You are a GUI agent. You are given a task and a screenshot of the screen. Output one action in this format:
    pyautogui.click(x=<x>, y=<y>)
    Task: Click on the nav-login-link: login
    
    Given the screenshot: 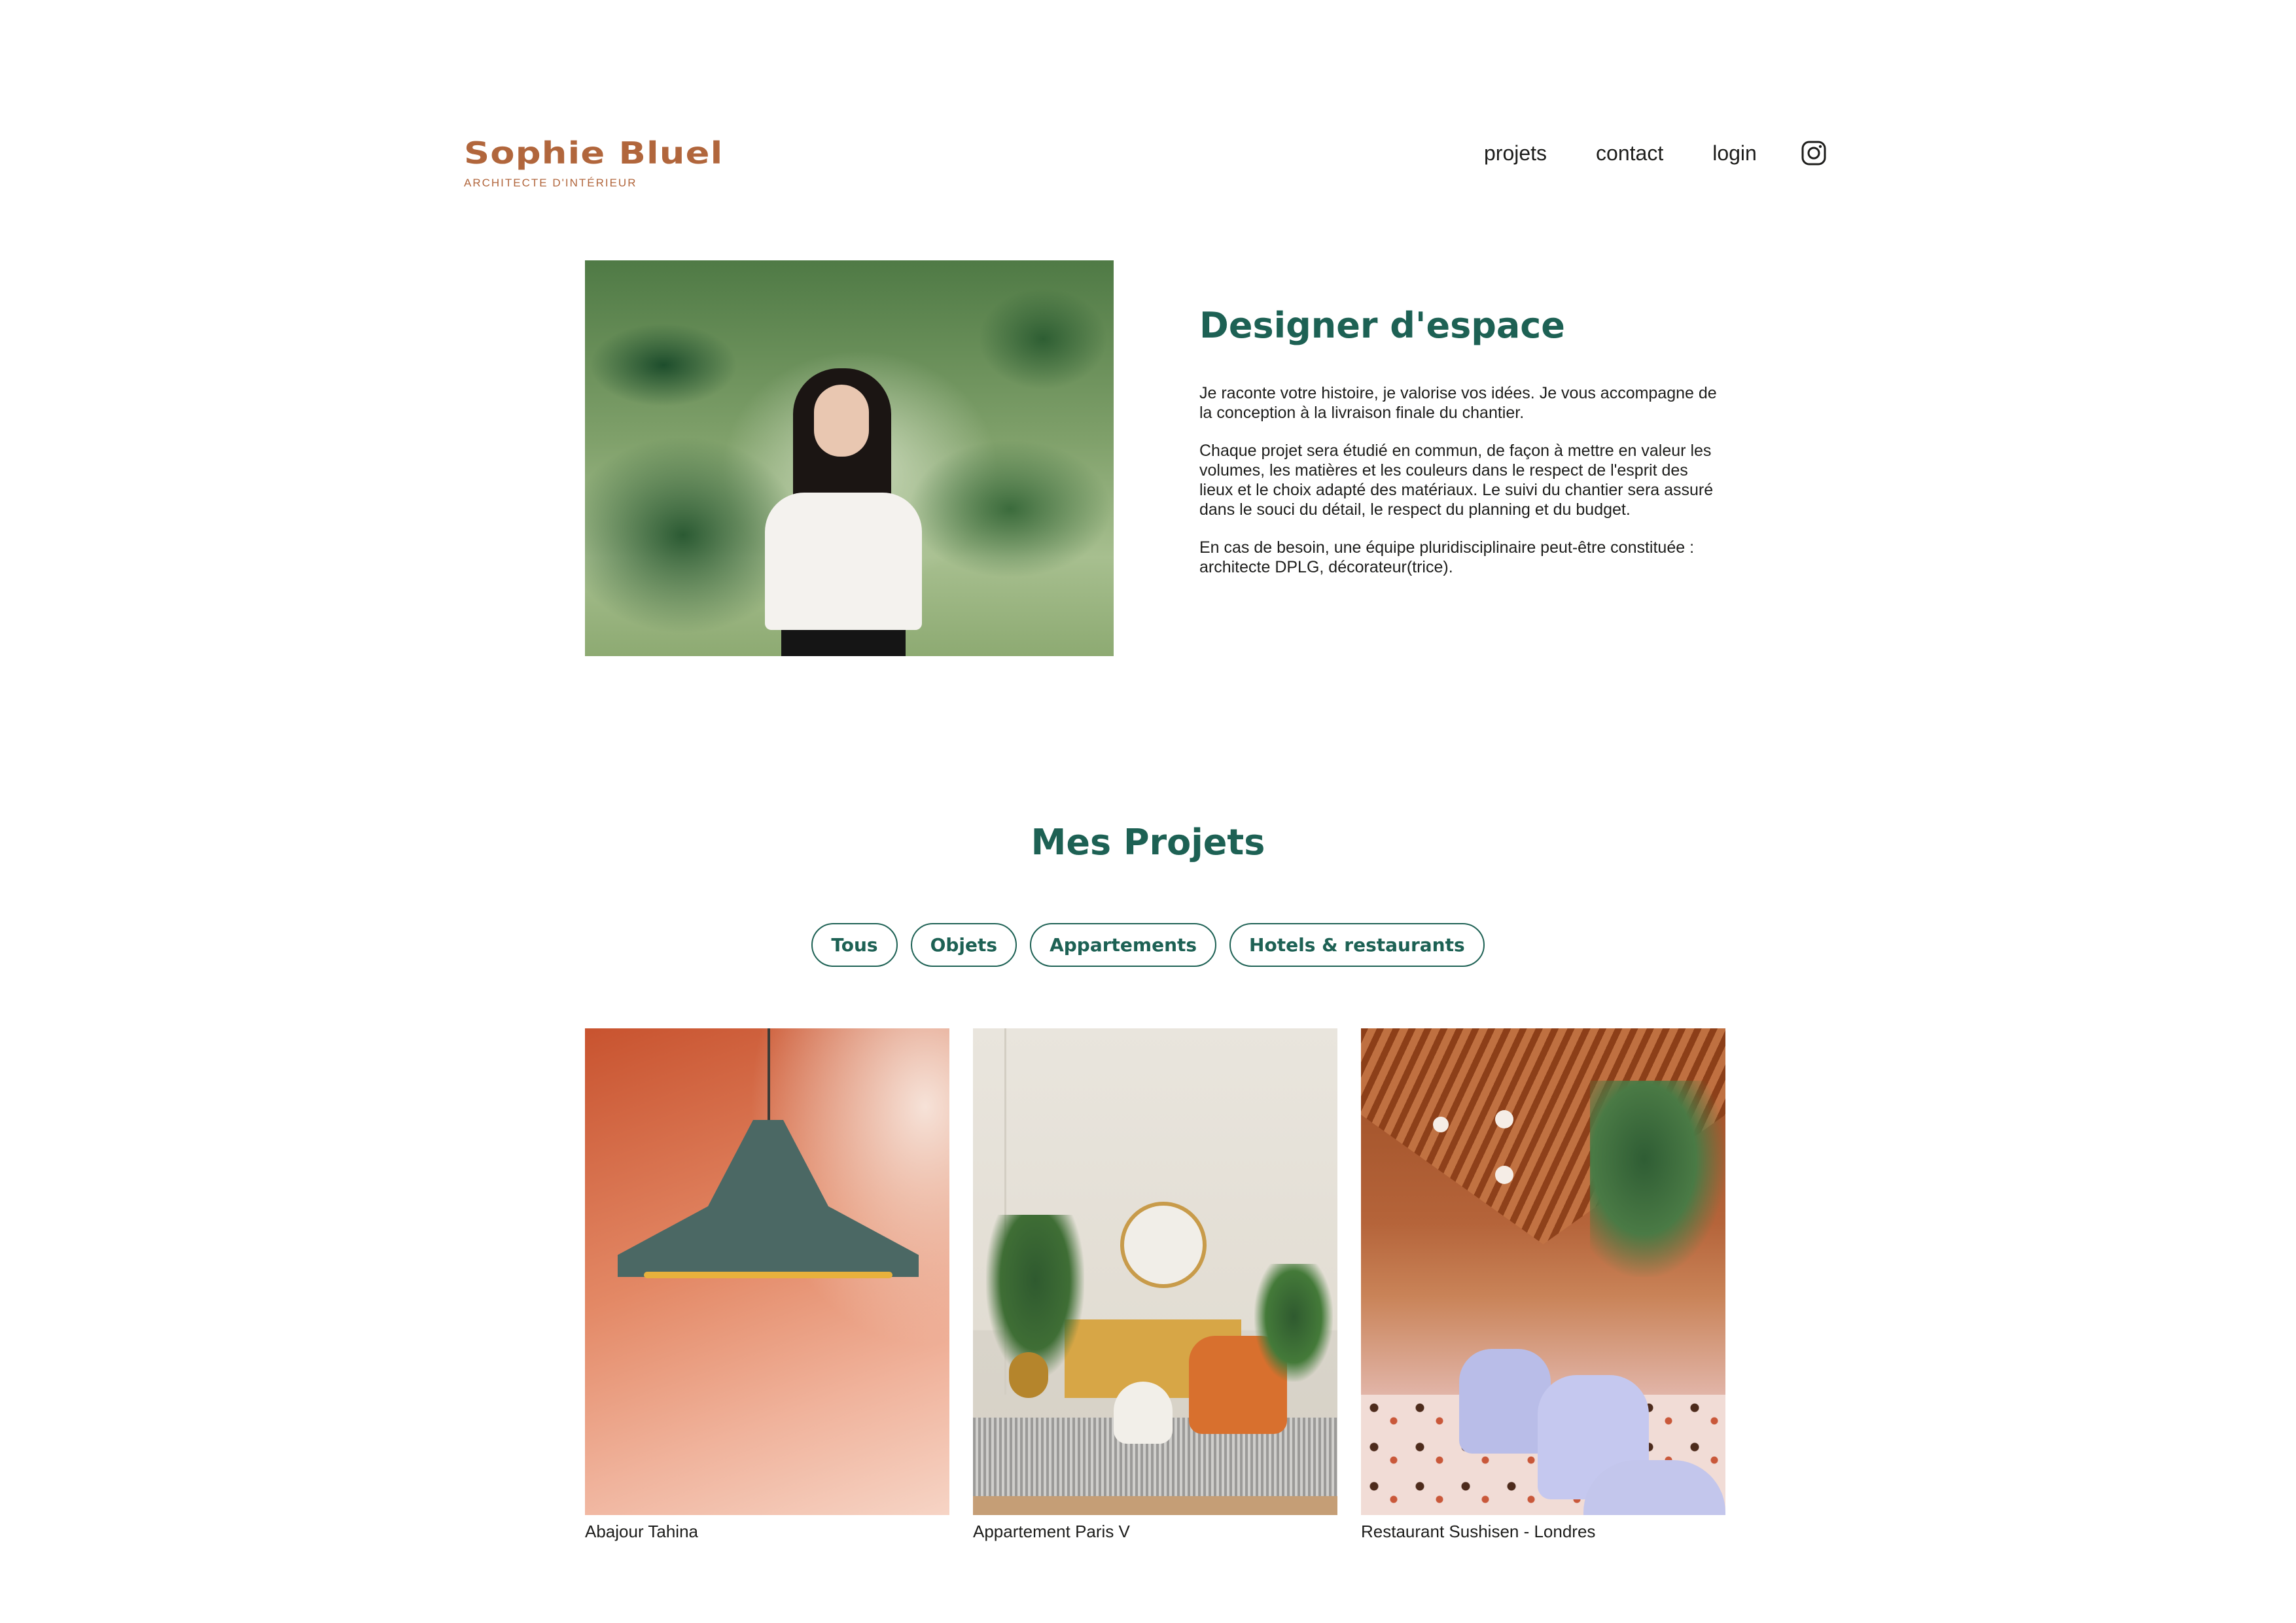 What is the action you would take?
    pyautogui.click(x=1734, y=153)
    